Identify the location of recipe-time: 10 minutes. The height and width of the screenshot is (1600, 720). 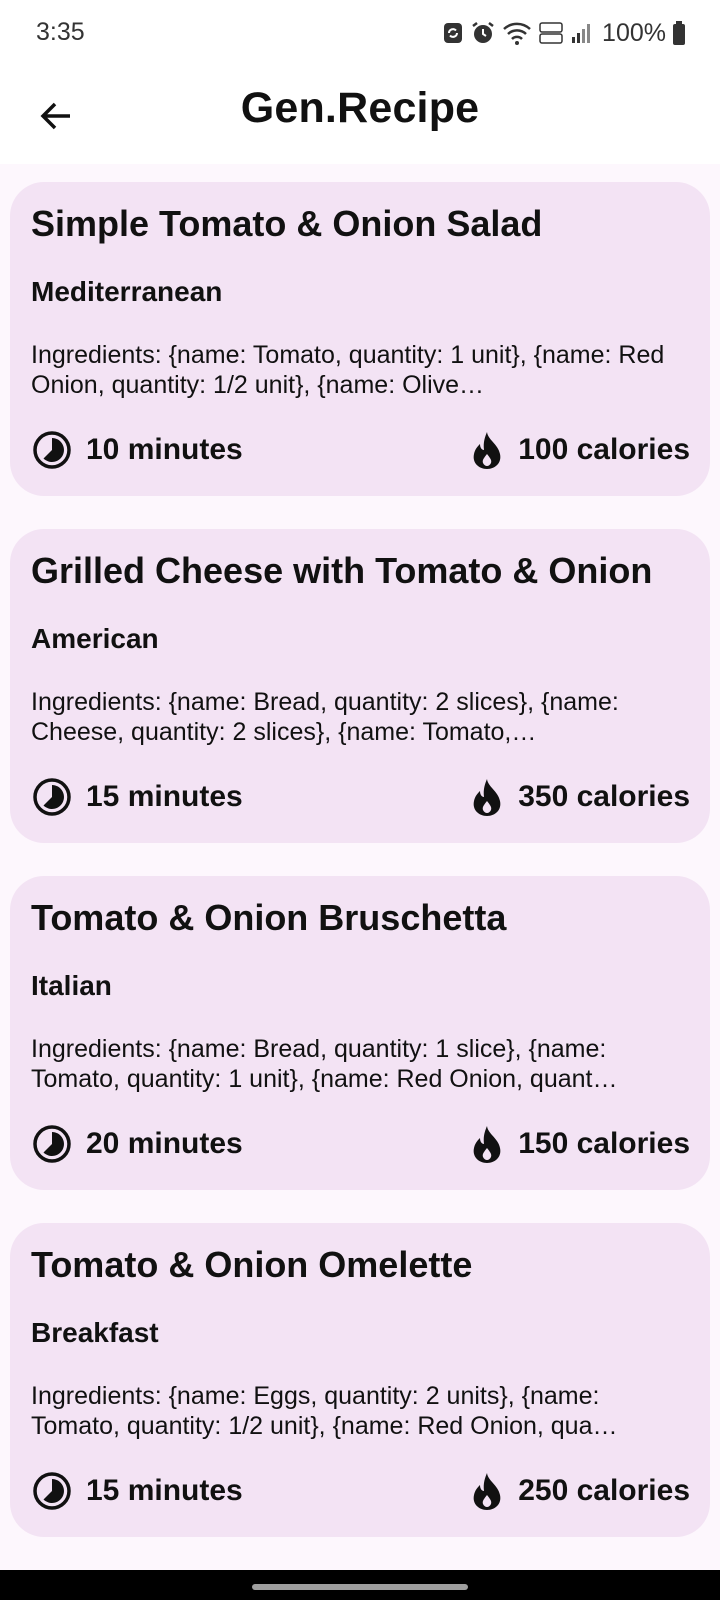
(137, 450).